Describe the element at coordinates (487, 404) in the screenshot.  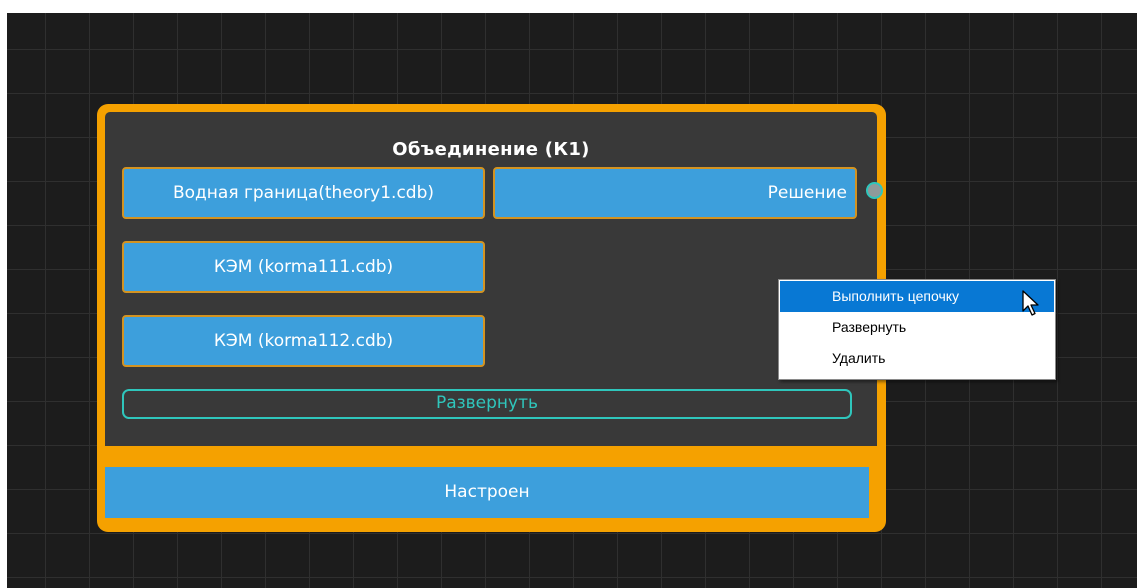
I see `expand-button: Развернуть` at that location.